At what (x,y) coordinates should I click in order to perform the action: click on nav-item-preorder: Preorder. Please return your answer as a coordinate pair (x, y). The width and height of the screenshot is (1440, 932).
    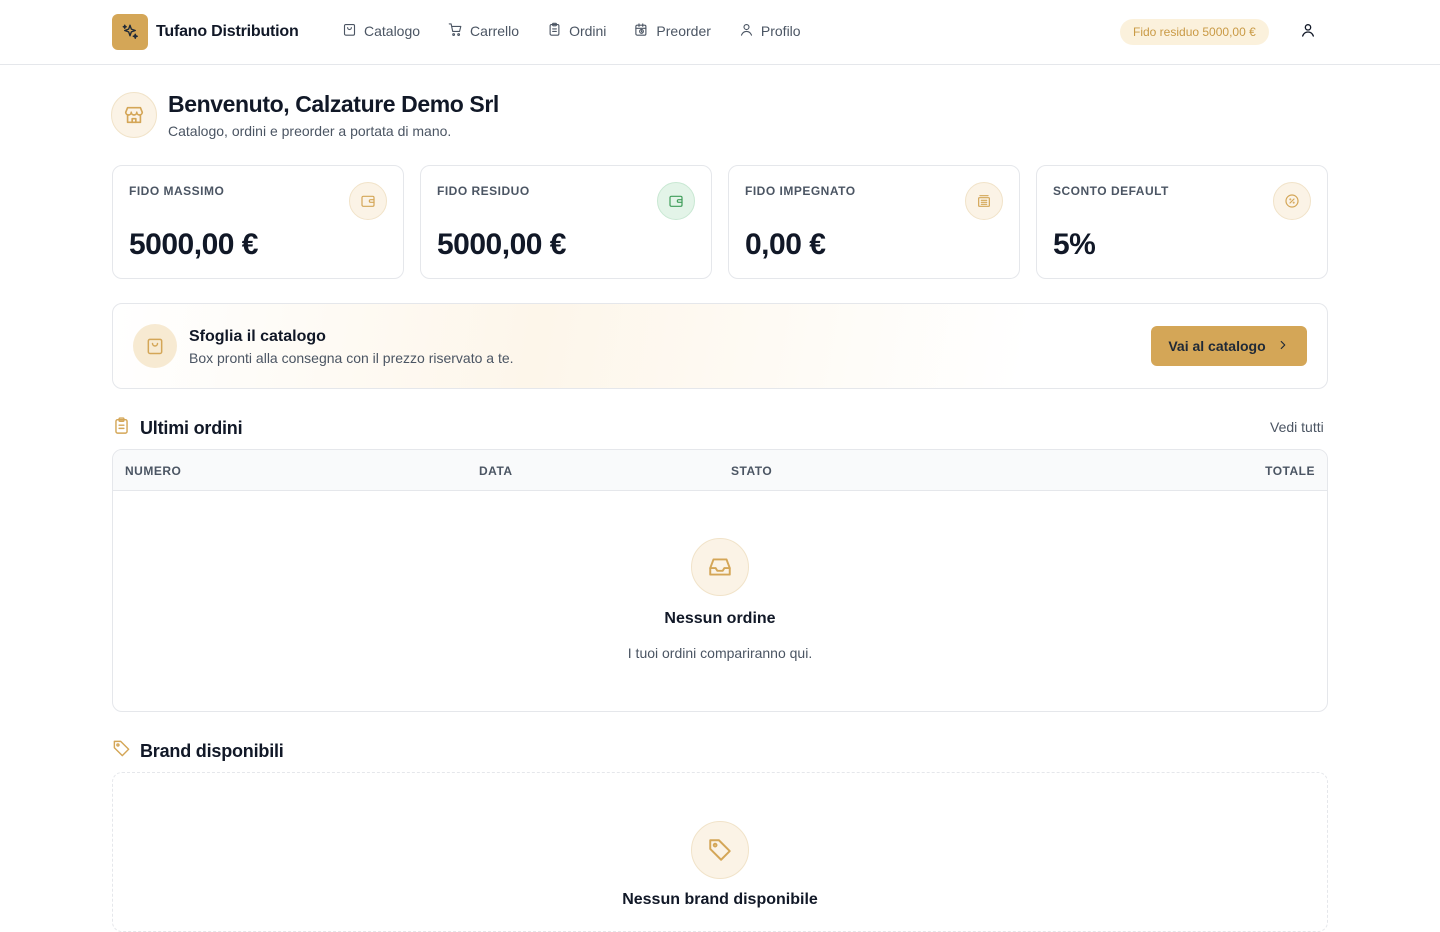
    Looking at the image, I should click on (672, 31).